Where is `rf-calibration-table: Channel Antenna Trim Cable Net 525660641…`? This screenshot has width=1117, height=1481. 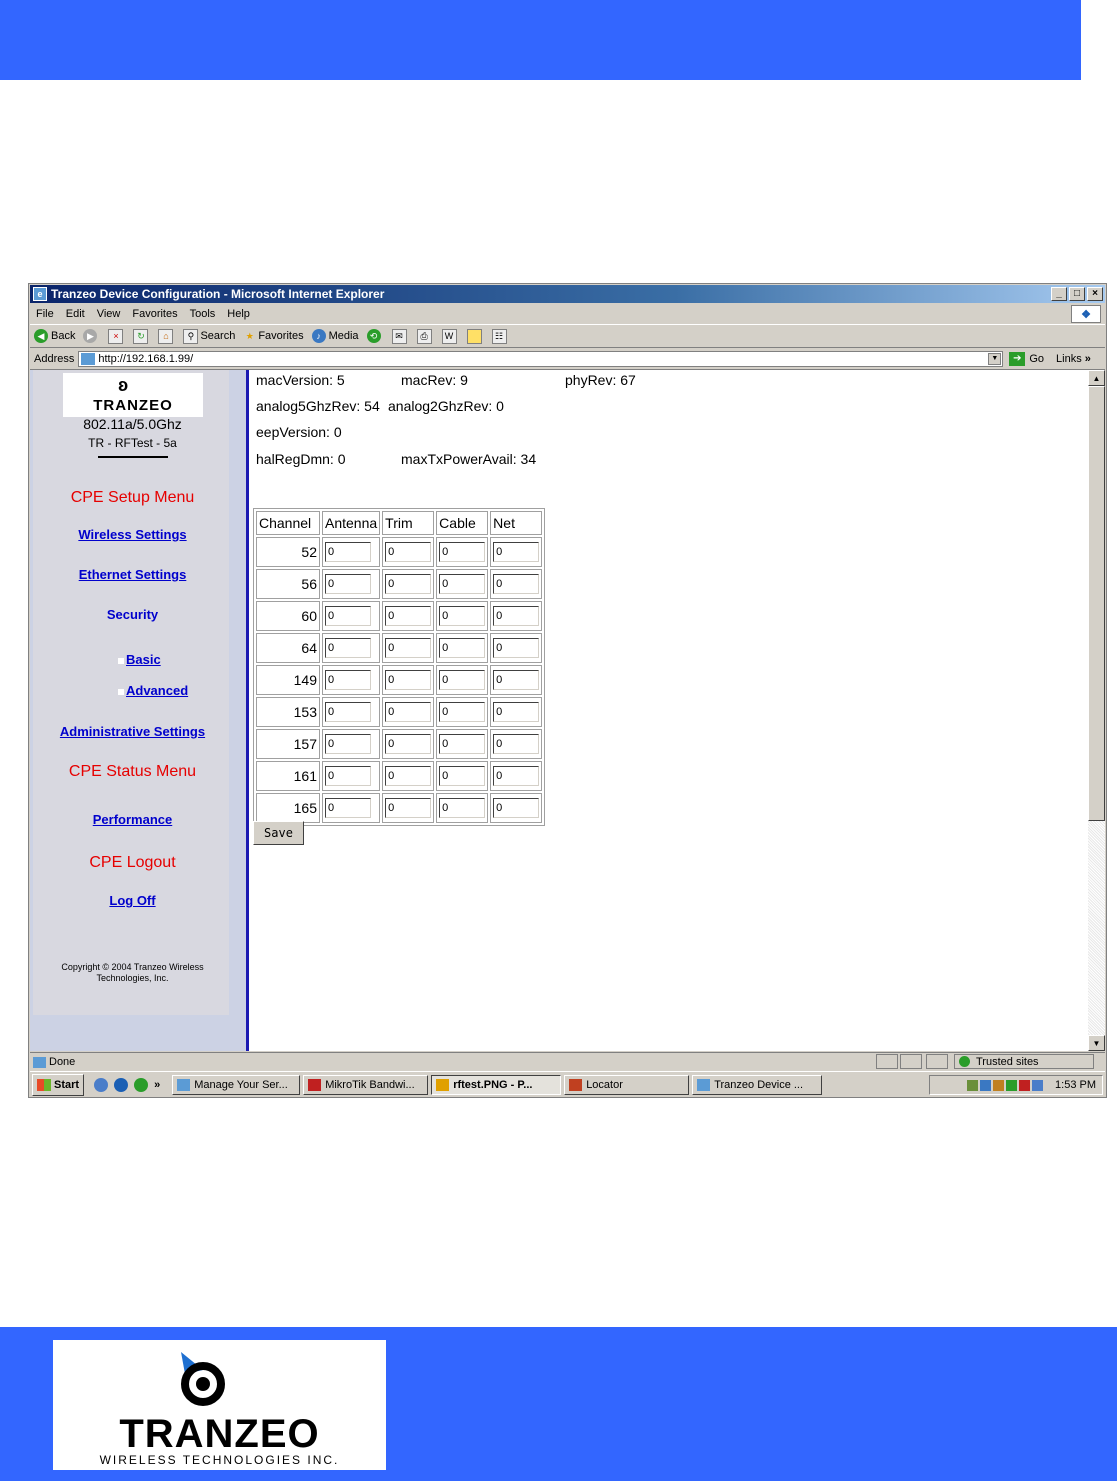 rf-calibration-table: Channel Antenna Trim Cable Net 525660641… is located at coordinates (399, 667).